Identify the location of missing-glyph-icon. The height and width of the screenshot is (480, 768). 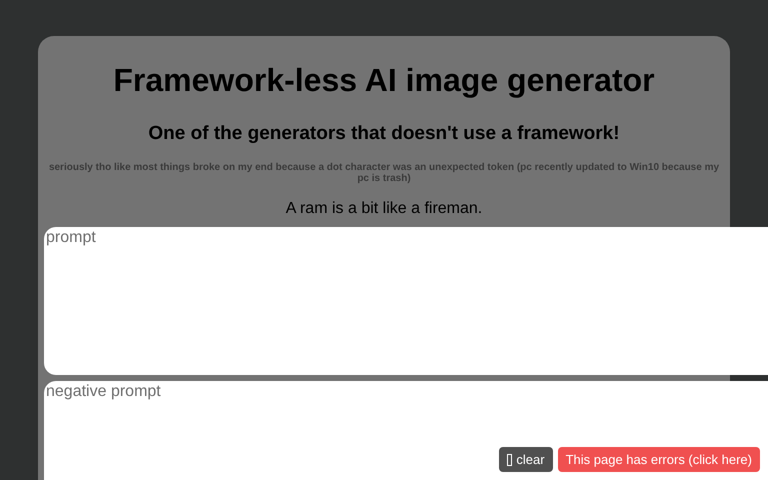
(509, 460).